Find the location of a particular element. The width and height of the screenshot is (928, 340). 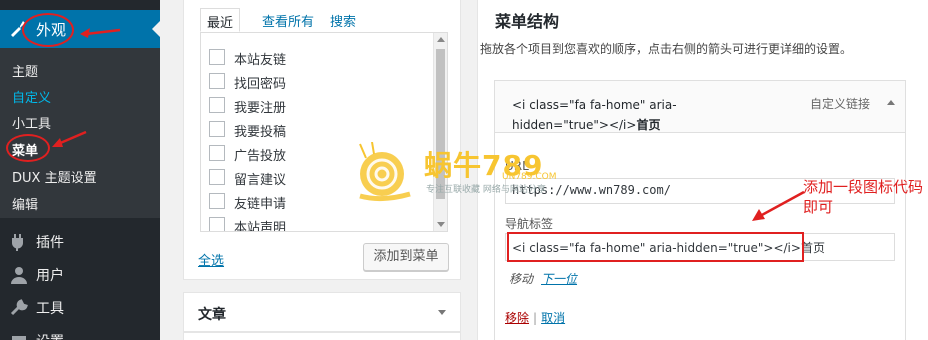

menu-plugins-label: 插件 is located at coordinates (50, 243).